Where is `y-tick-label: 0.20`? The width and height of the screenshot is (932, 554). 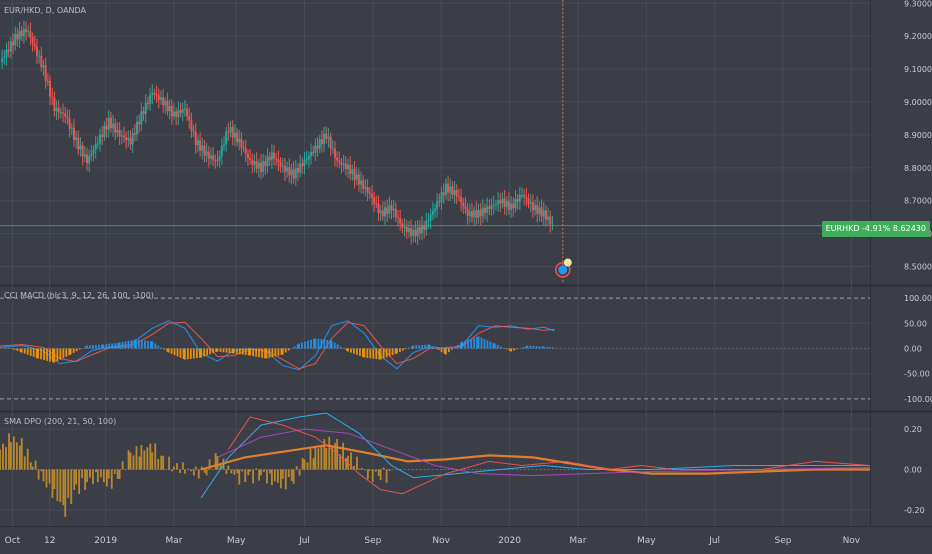
y-tick-label: 0.20 is located at coordinates (913, 429).